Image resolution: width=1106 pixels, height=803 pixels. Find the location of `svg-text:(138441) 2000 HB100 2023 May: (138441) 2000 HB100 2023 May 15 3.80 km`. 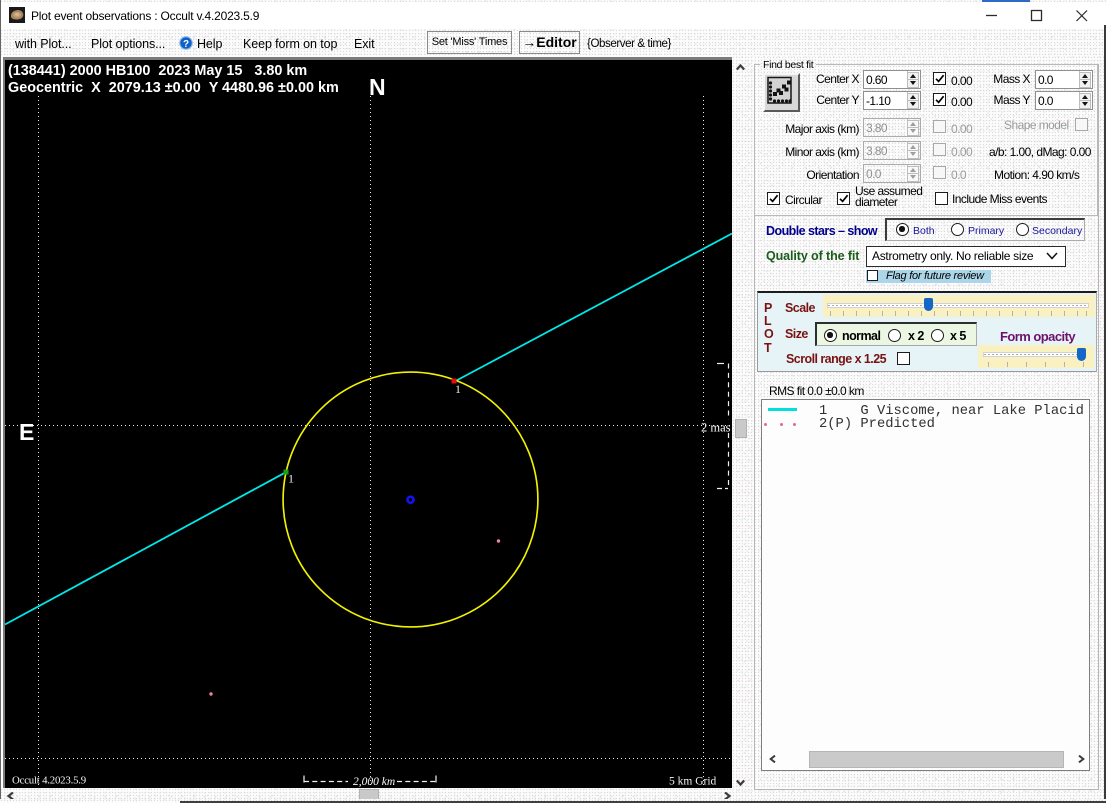

svg-text:(138441) 2000 HB100 2023 May: (138441) 2000 HB100 2023 May 15 3.80 km is located at coordinates (157, 71).